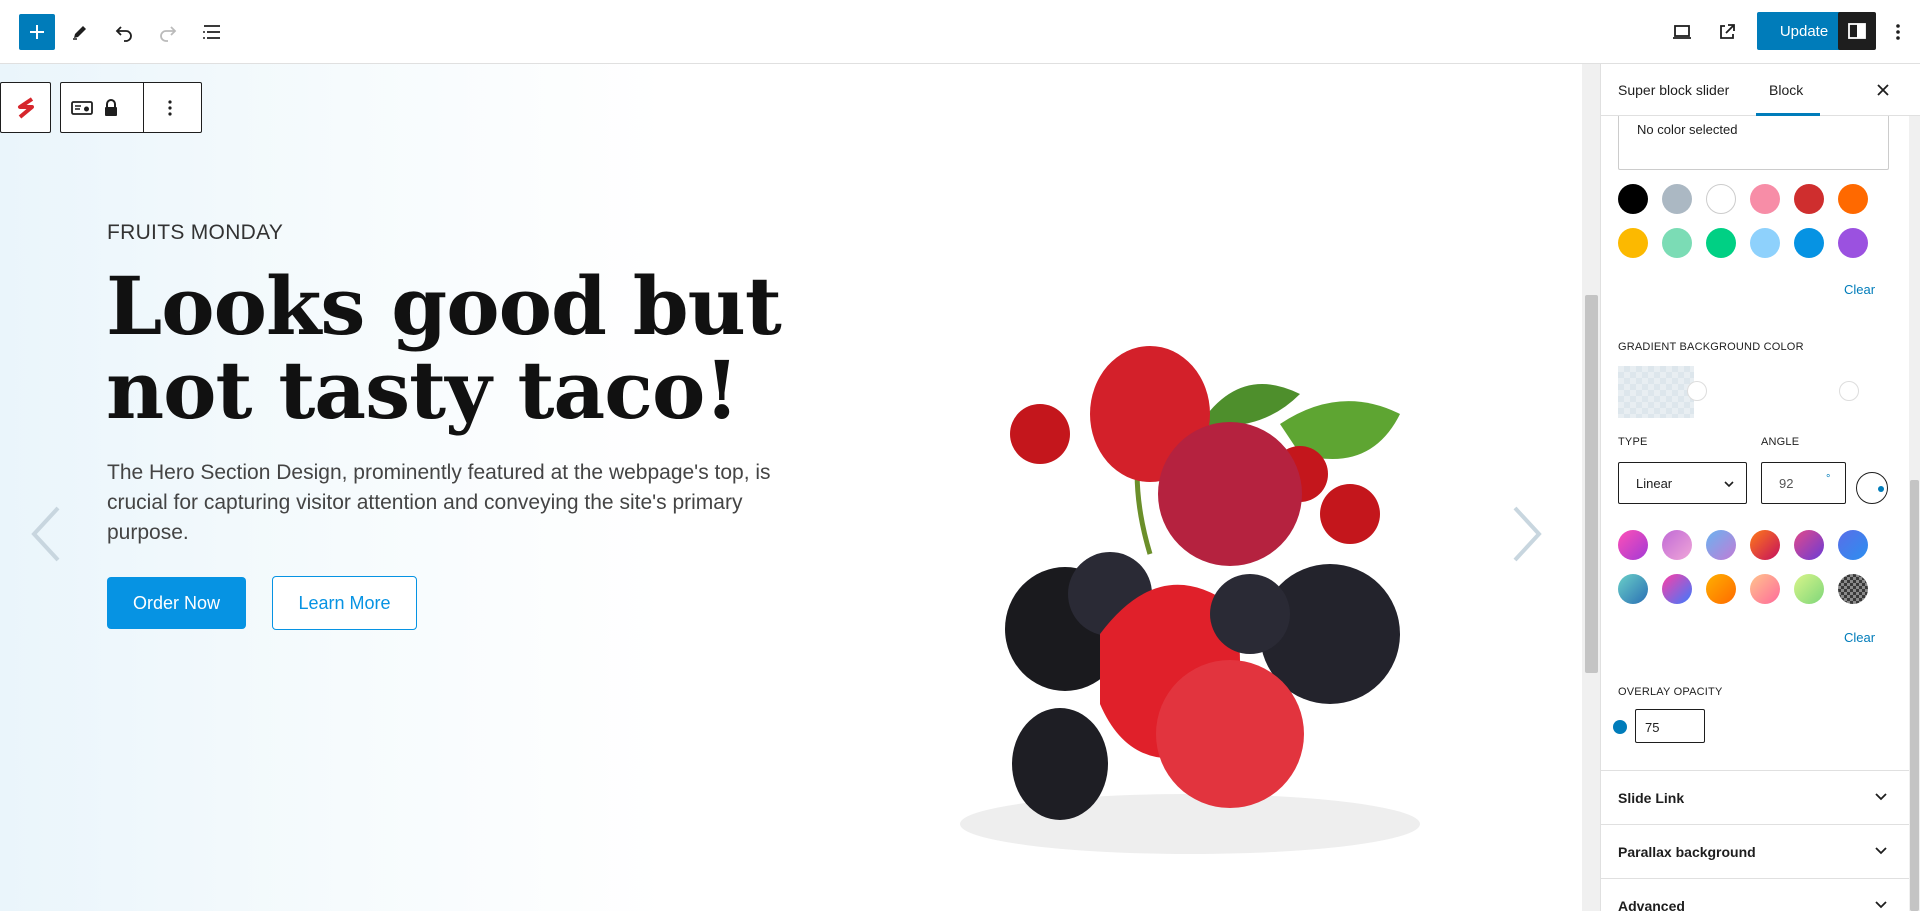 This screenshot has width=1920, height=911. I want to click on gradient-preview, so click(1656, 392).